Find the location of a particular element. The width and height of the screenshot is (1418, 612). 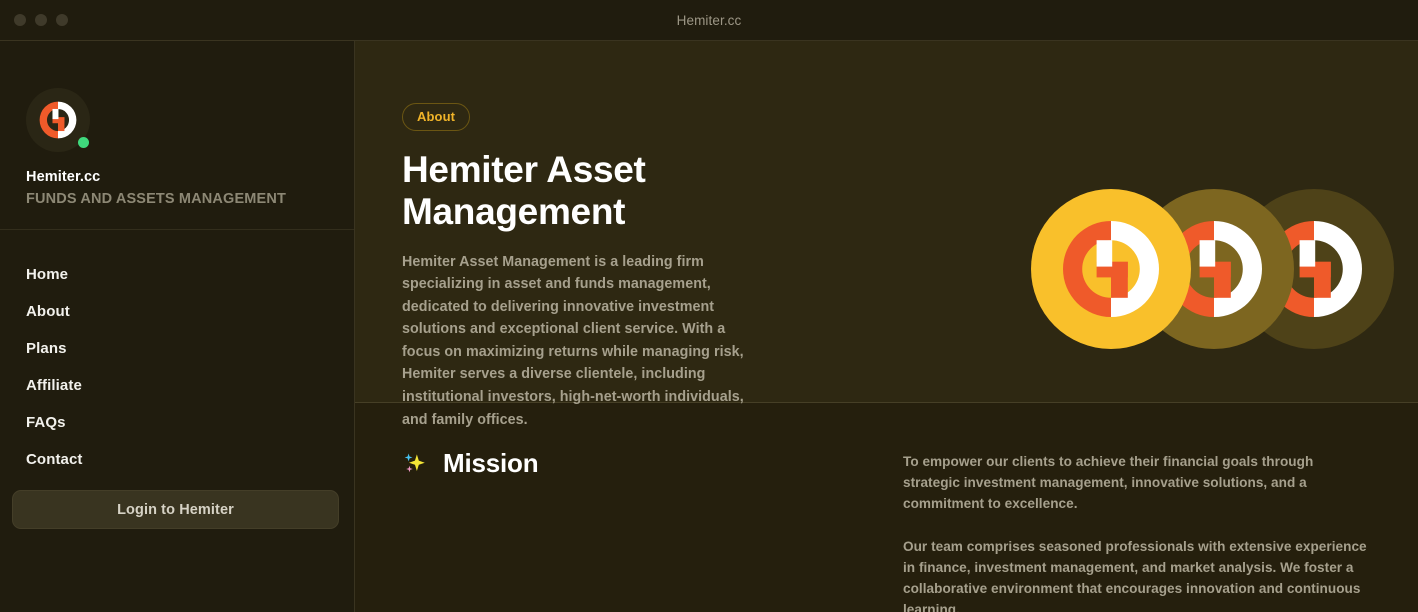

mission-heading: Mission is located at coordinates (642, 463).